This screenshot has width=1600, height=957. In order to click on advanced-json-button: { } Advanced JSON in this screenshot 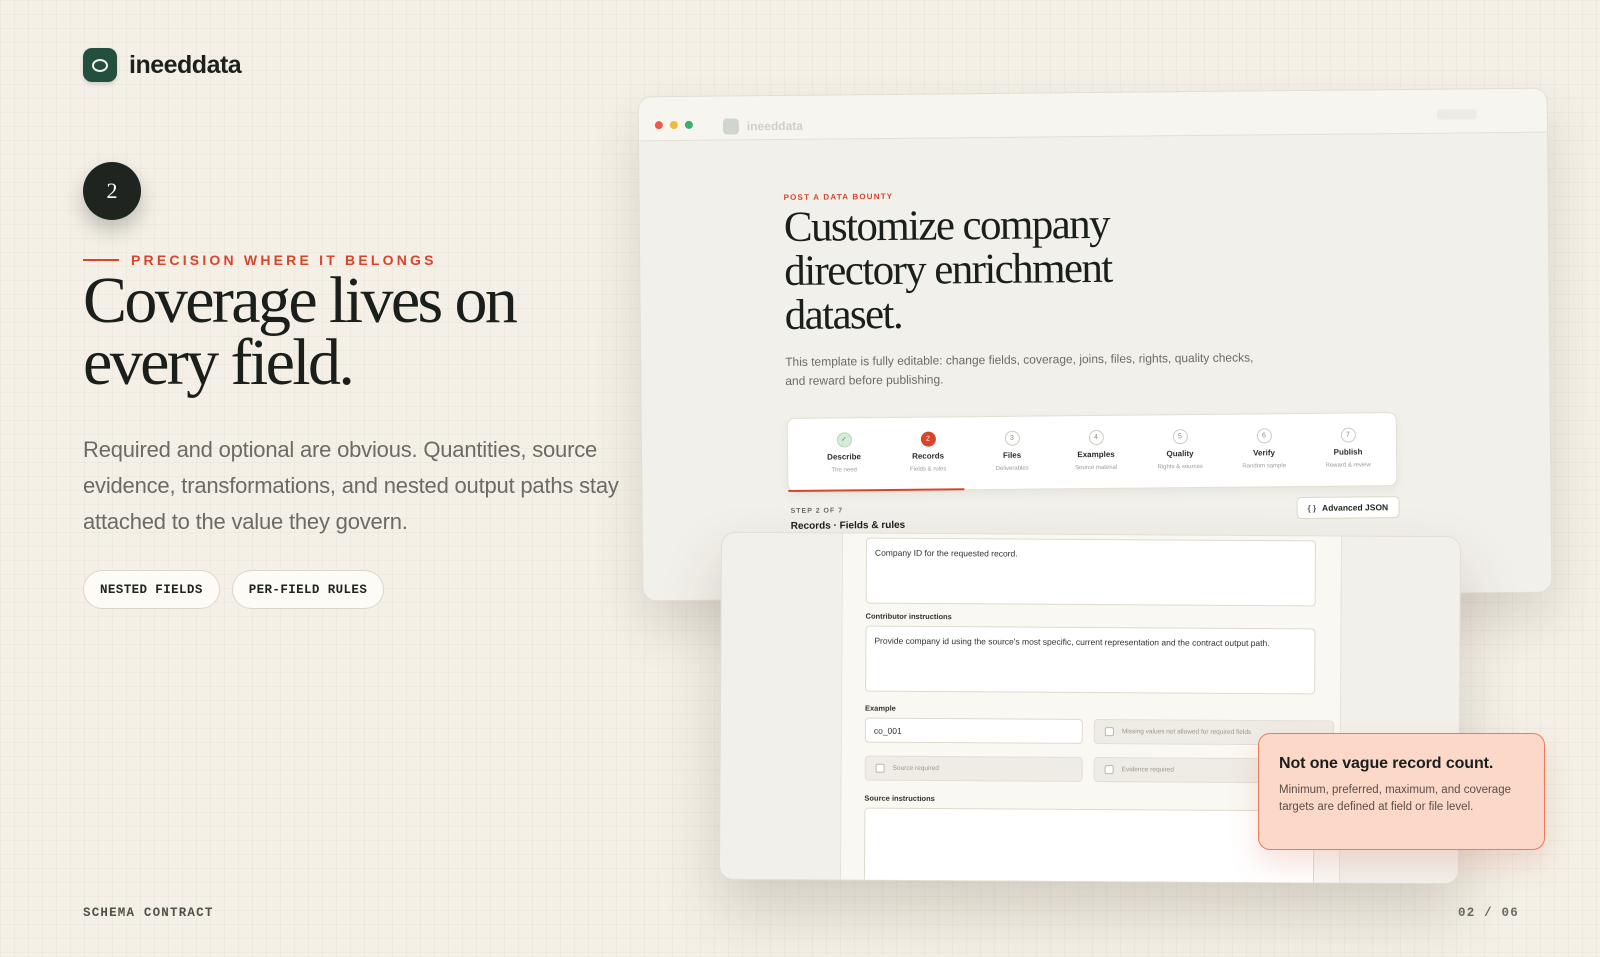, I will do `click(1348, 508)`.